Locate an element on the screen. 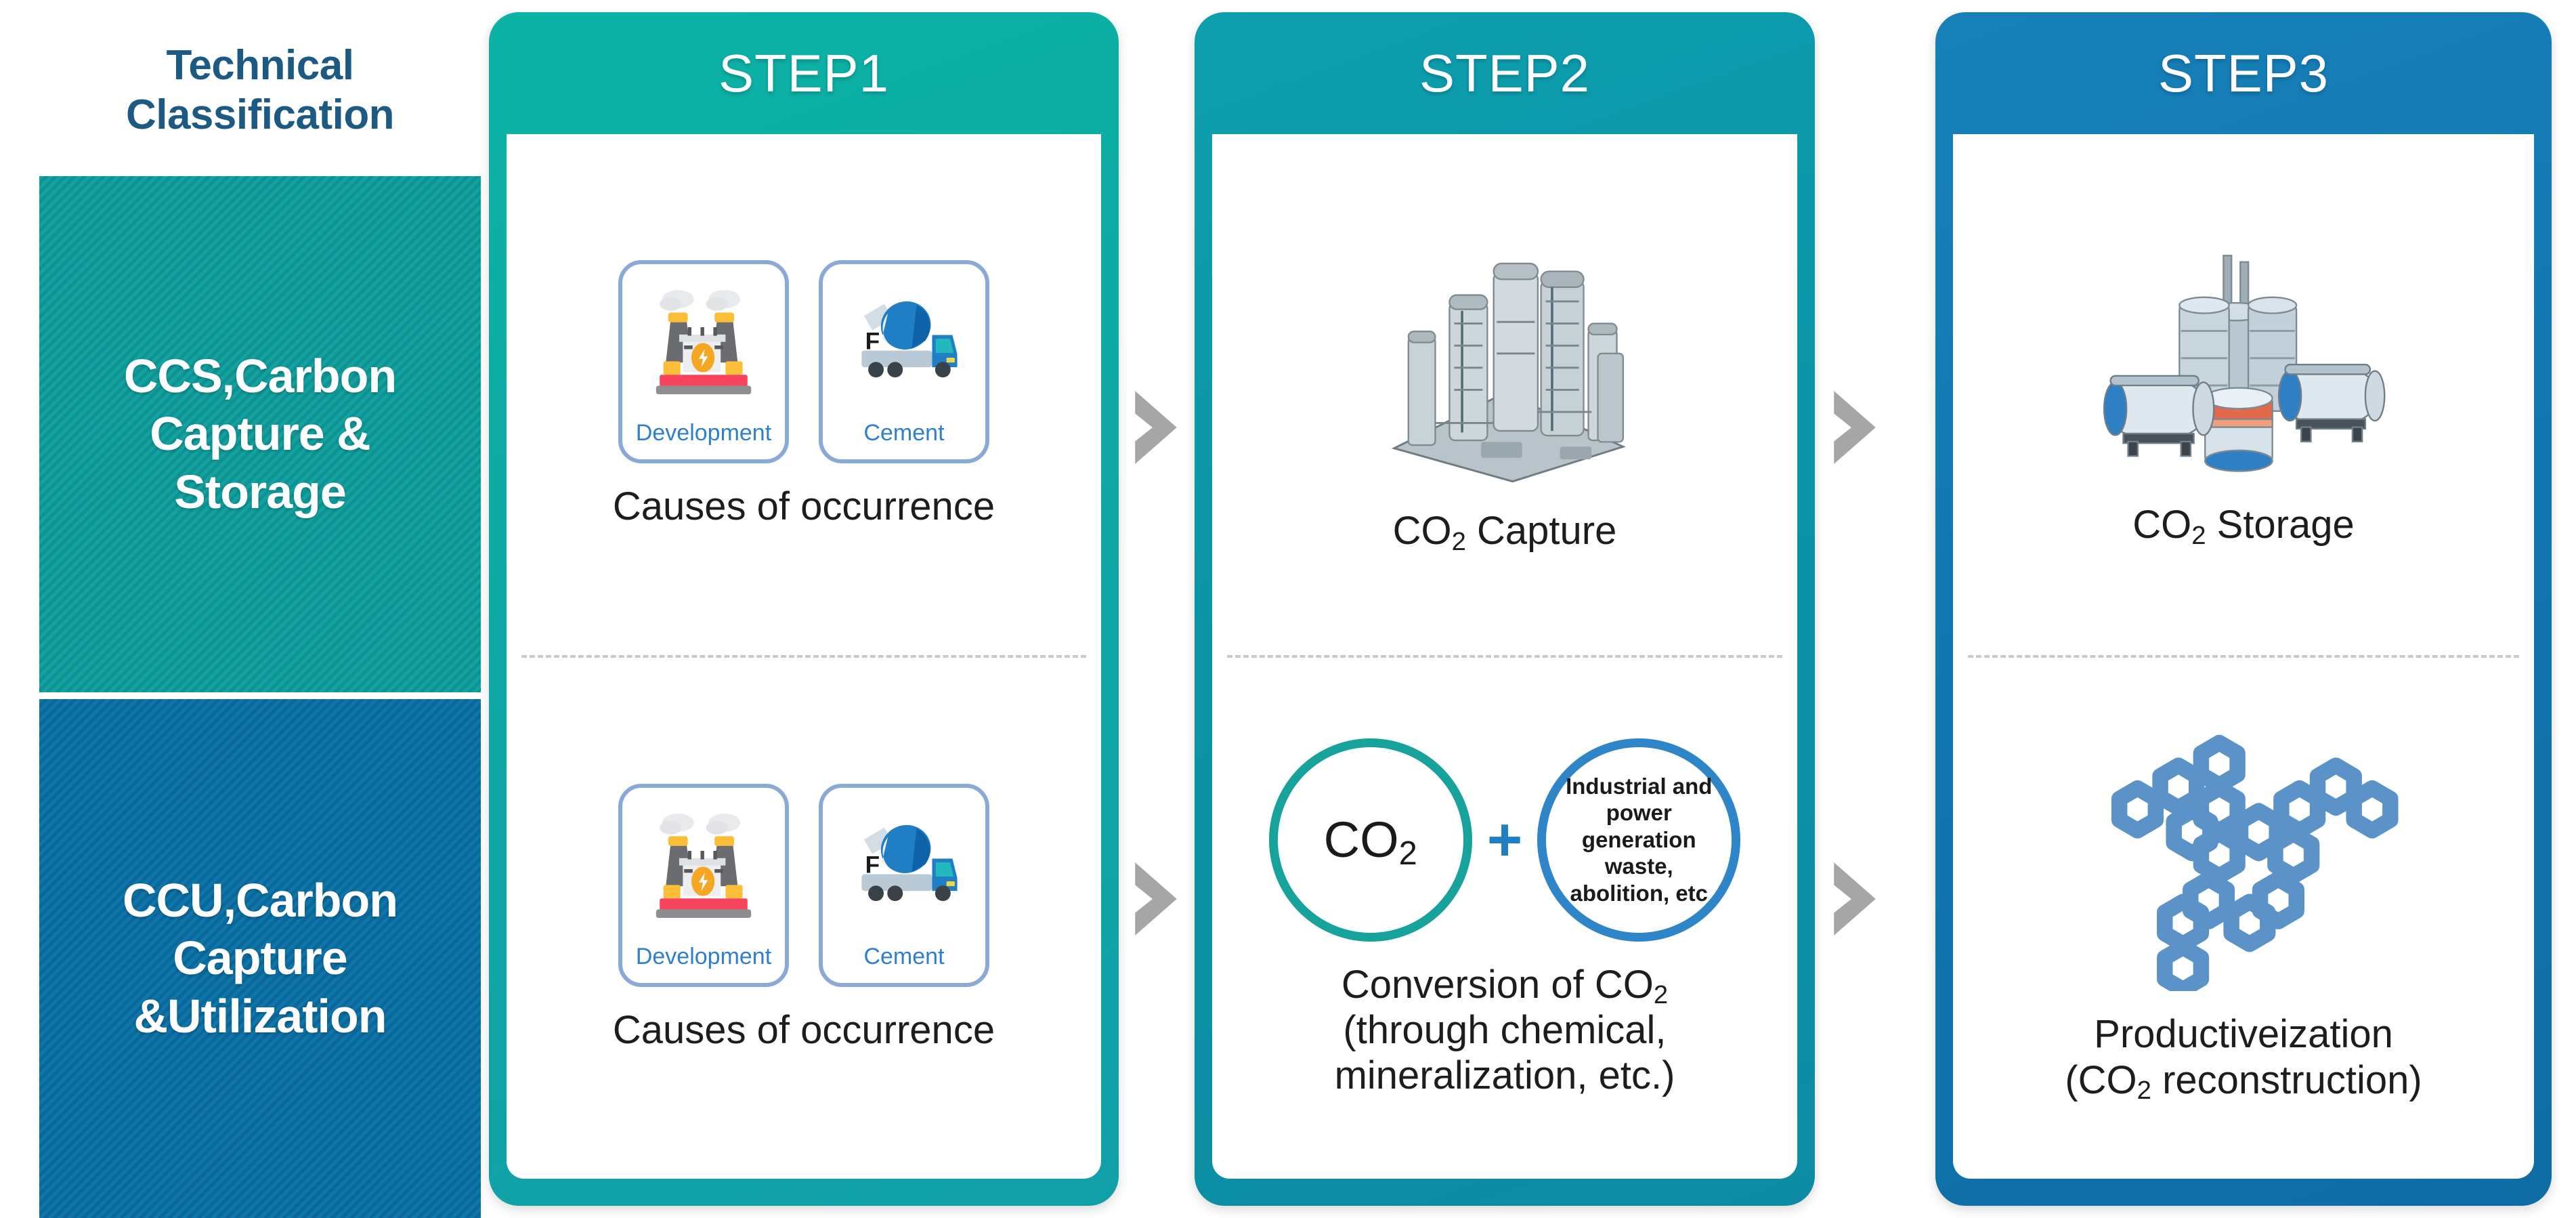  step-1-header: STEP1 is located at coordinates (804, 73).